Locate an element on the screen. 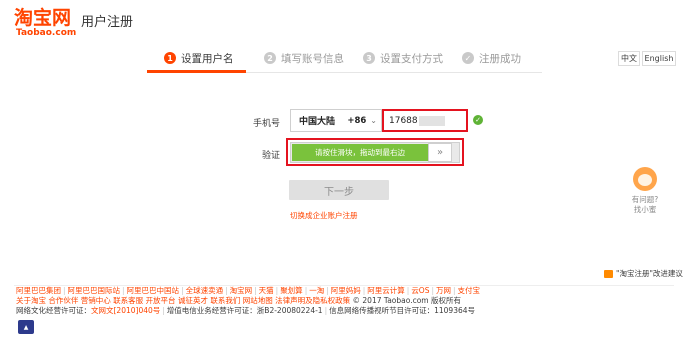  footer-link: 关于淘宝 is located at coordinates (31, 300).